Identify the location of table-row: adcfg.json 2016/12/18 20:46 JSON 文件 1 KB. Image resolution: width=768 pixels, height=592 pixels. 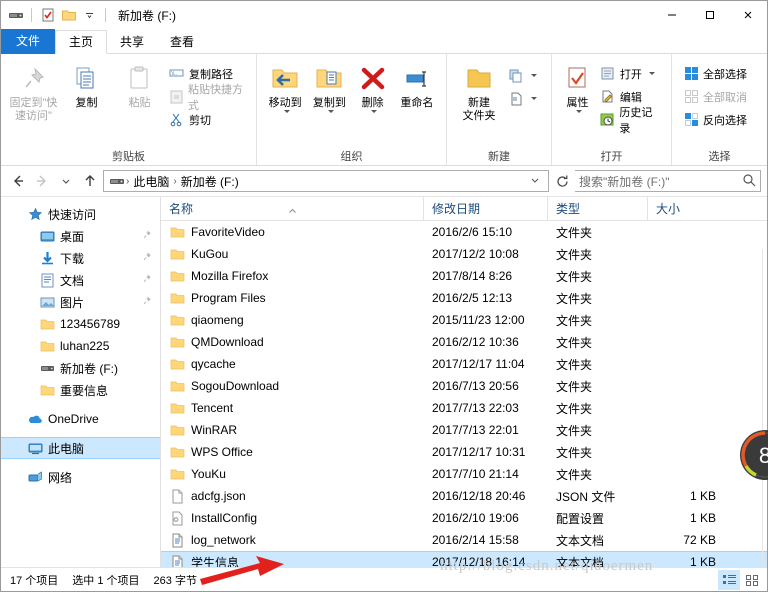
(464, 496).